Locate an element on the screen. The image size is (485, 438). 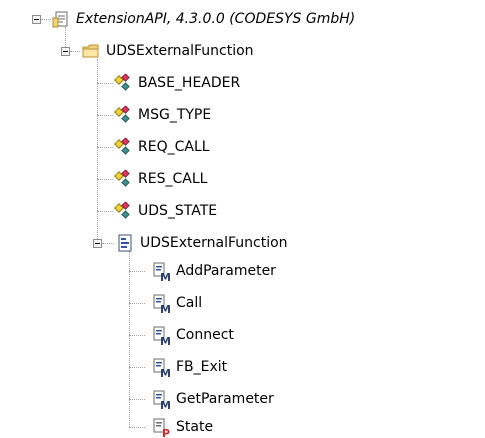
folder-icon is located at coordinates (91, 51).